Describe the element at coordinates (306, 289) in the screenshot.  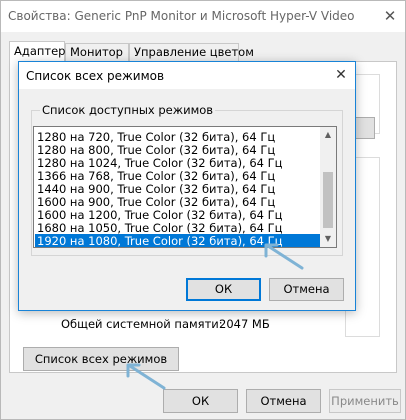
I see `dialog-cancel-button: Отмена` at that location.